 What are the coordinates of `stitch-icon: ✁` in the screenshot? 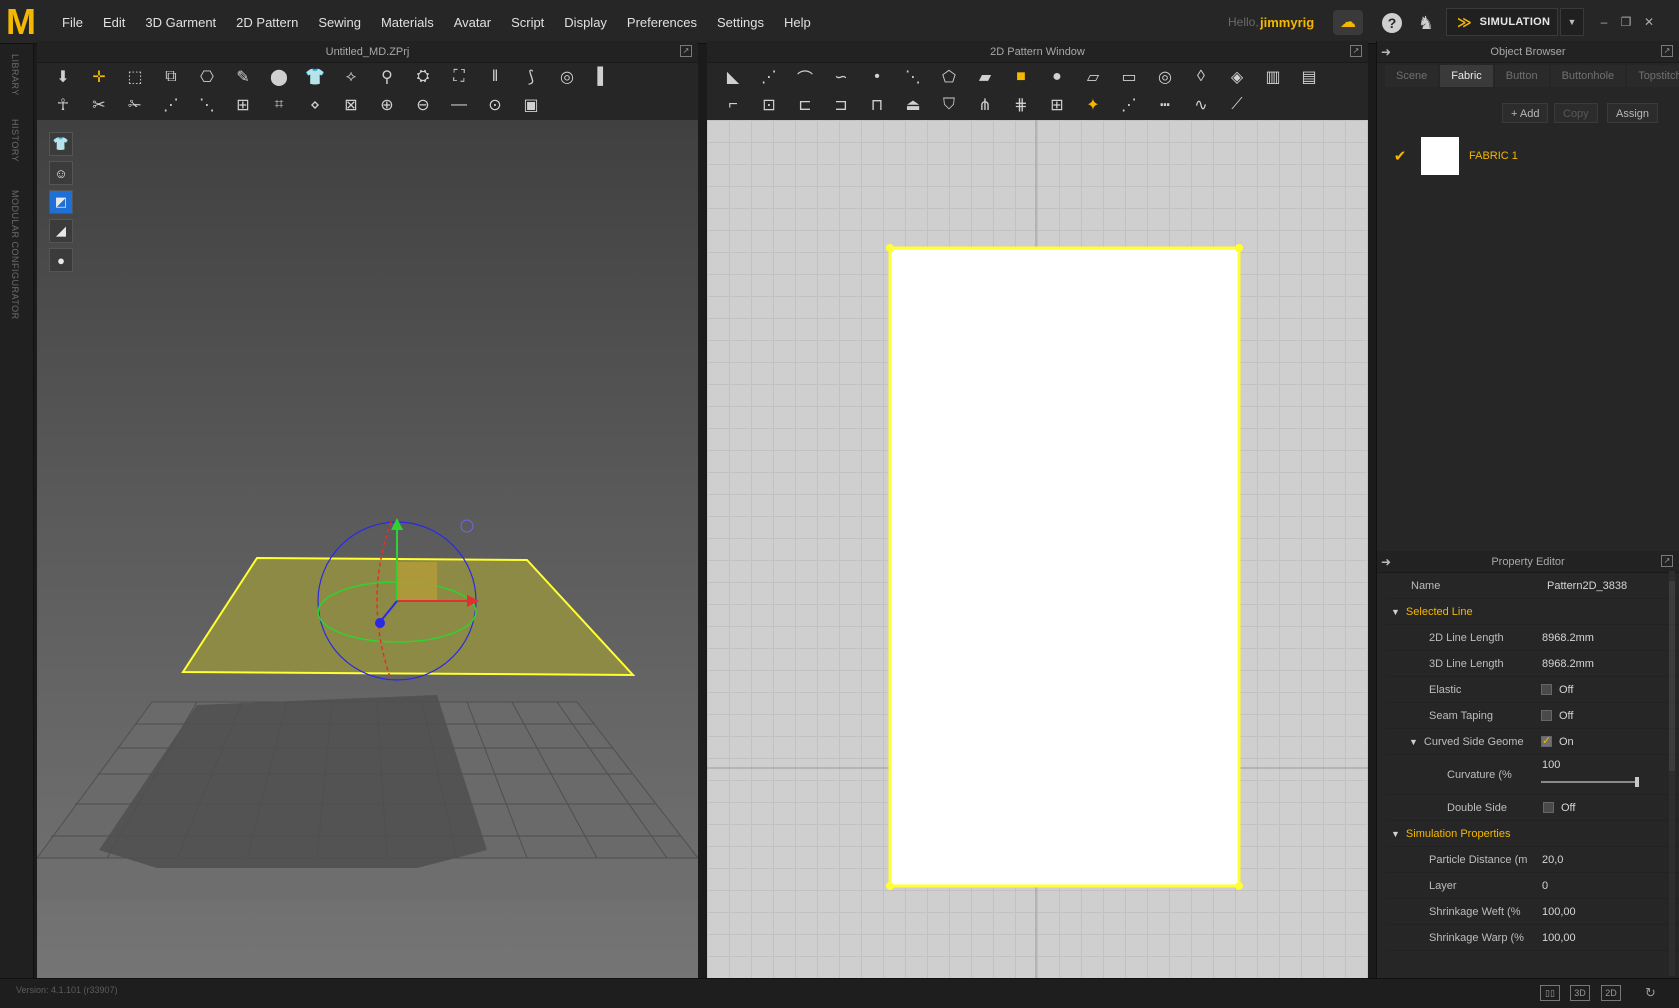 It's located at (135, 105).